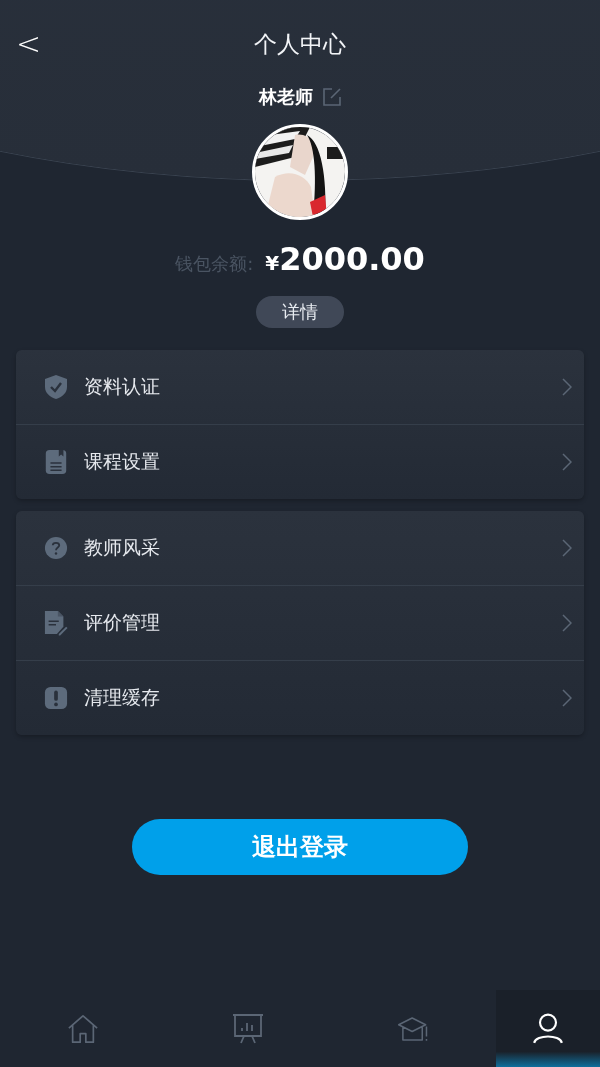 The width and height of the screenshot is (600, 1067). What do you see at coordinates (300, 548) in the screenshot?
I see `menu-item: 教师风采` at bounding box center [300, 548].